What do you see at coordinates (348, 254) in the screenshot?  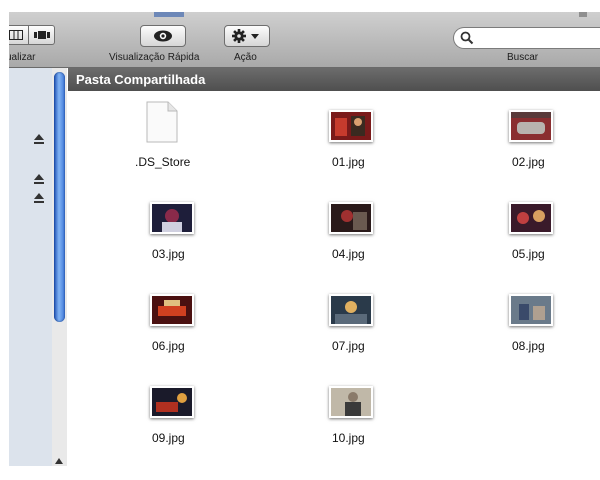 I see `file-name: 04.jpg` at bounding box center [348, 254].